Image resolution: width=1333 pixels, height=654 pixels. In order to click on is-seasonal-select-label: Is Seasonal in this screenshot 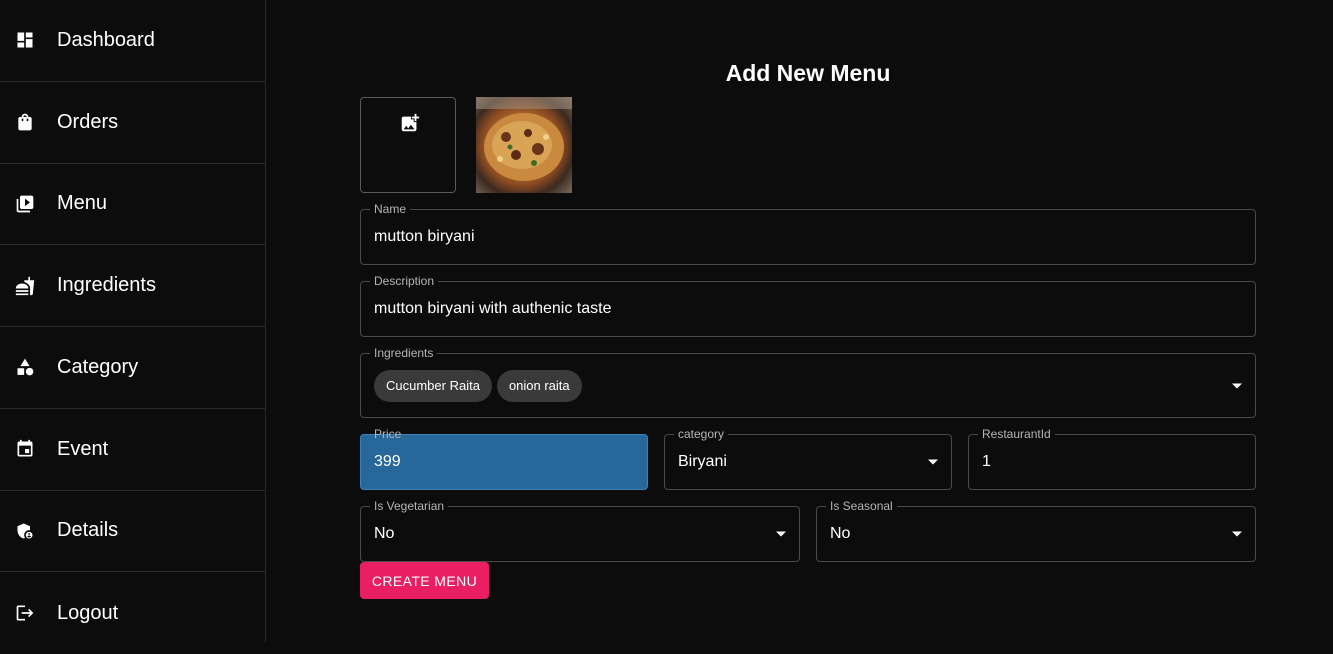, I will do `click(861, 506)`.